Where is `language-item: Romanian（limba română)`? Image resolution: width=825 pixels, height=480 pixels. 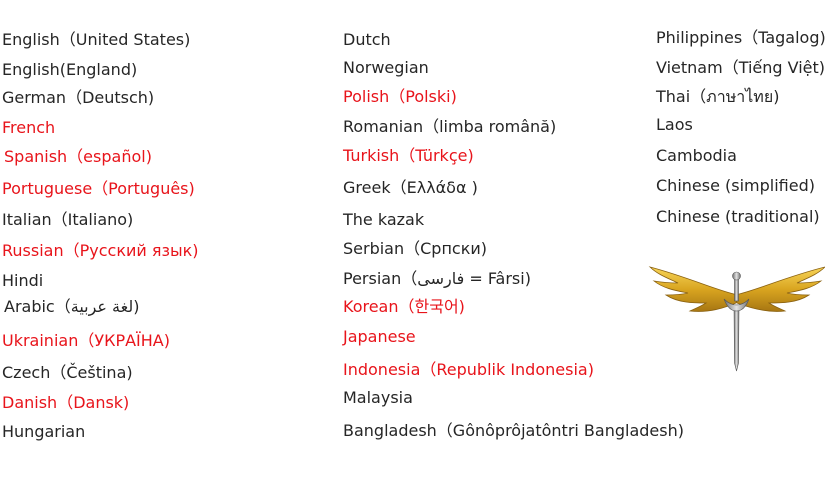
language-item: Romanian（limba română) is located at coordinates (449, 127).